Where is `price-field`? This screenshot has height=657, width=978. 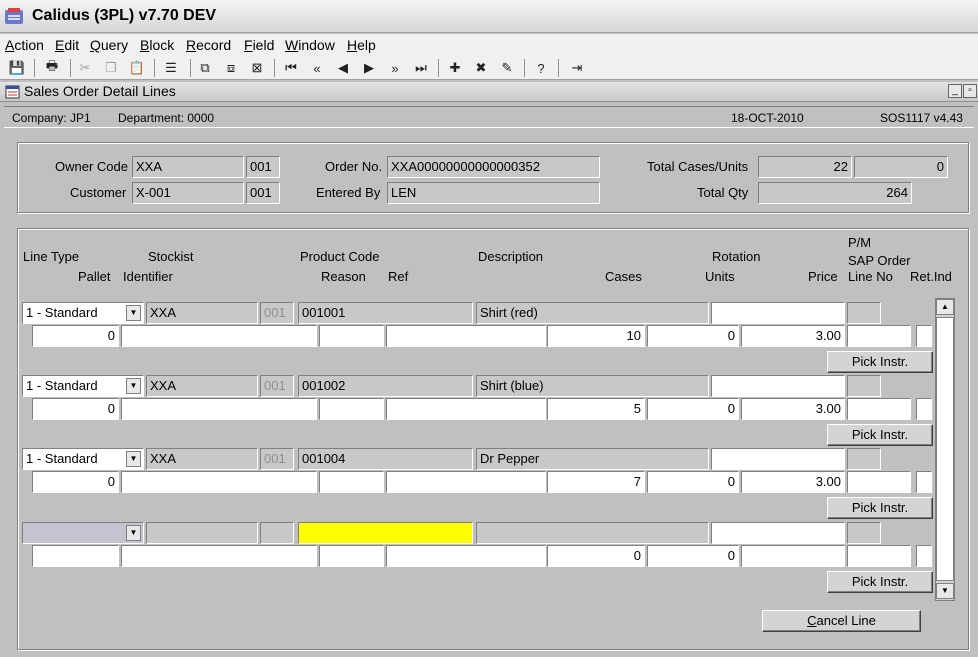 price-field is located at coordinates (793, 556).